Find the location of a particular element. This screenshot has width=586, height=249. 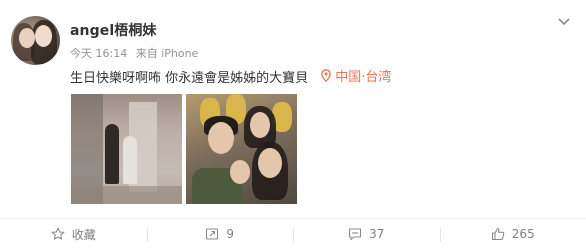

location-link: 中国·台湾 is located at coordinates (356, 75).